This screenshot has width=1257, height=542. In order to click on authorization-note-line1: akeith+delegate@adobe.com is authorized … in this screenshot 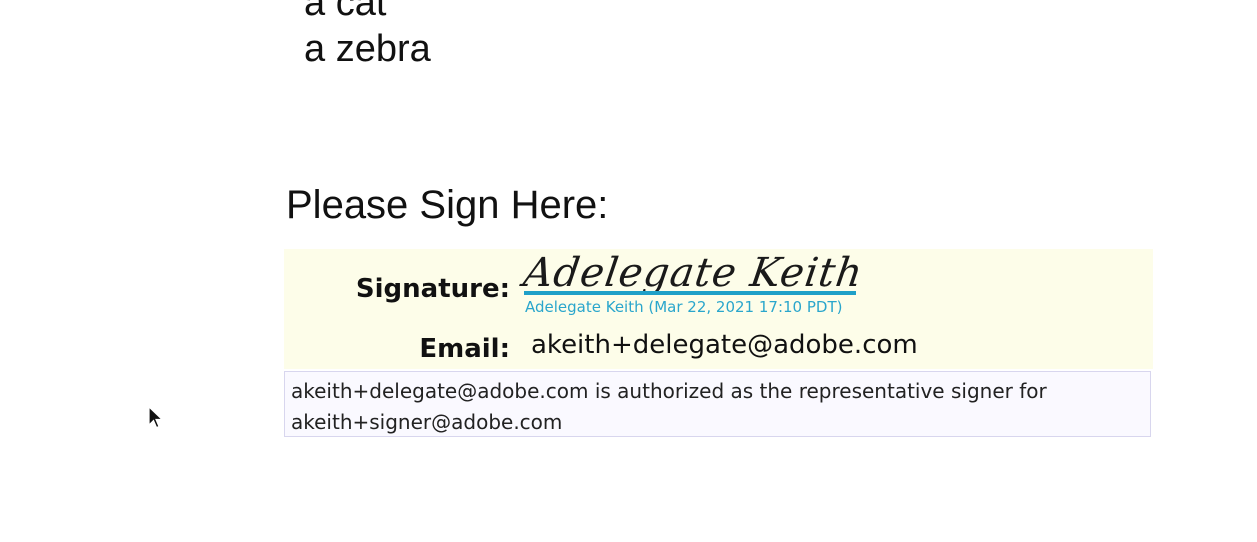, I will do `click(669, 391)`.